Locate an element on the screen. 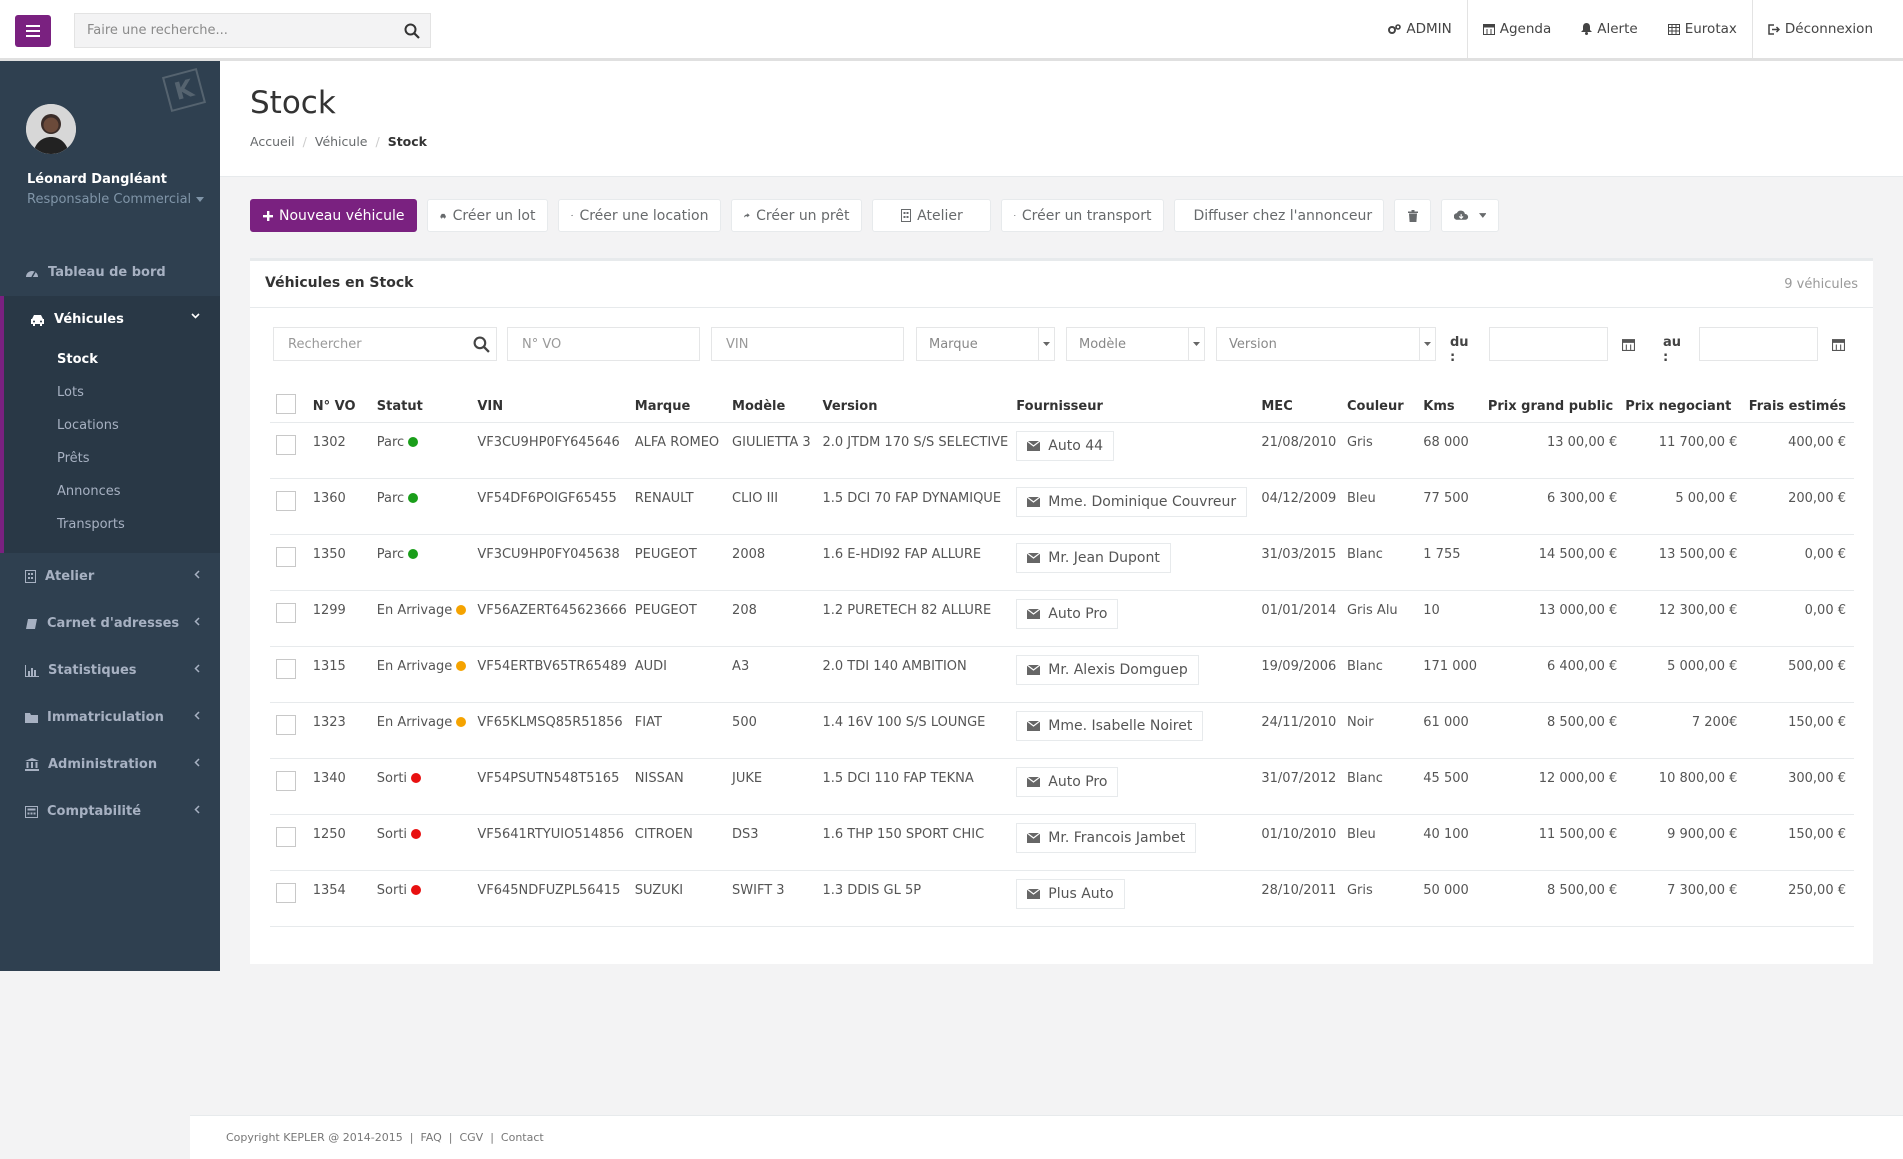  create-transport-button: Créer un transport is located at coordinates (1083, 215).